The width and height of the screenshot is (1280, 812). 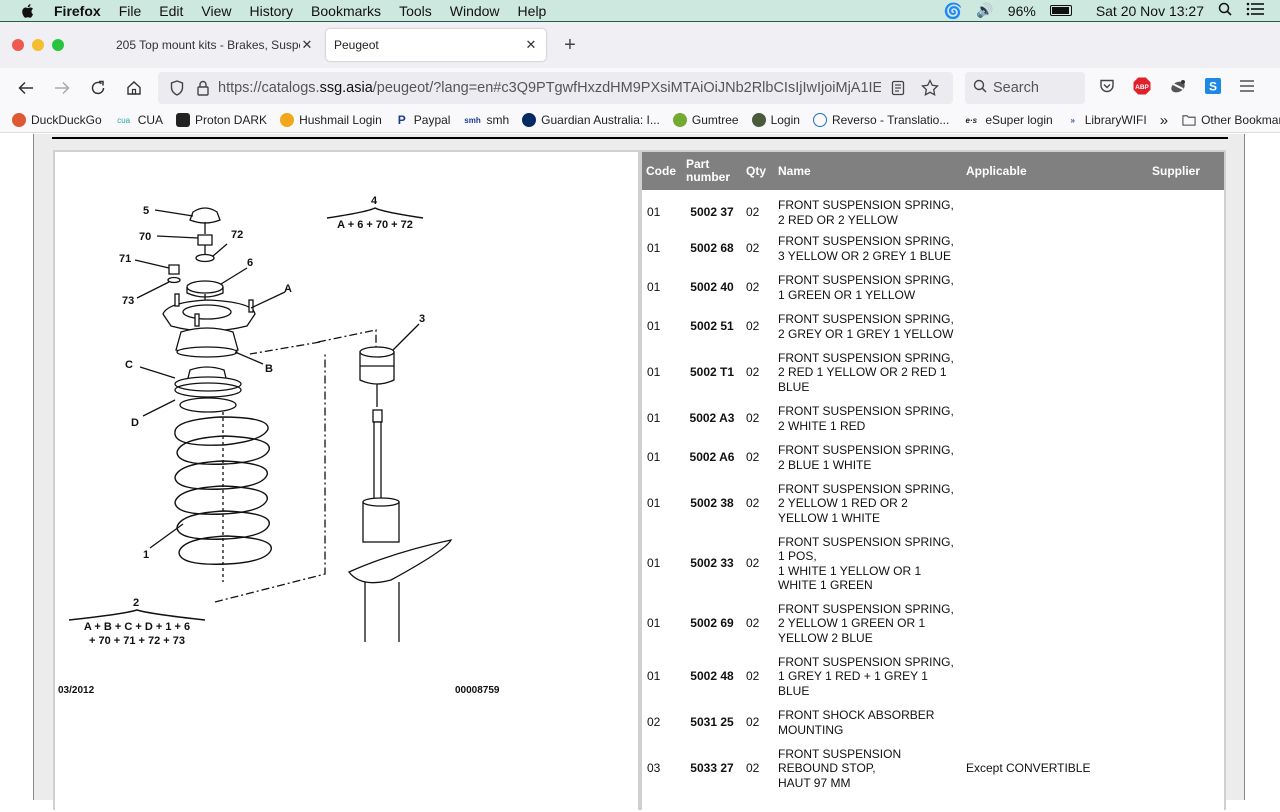 I want to click on header-code: Code, so click(x=662, y=171).